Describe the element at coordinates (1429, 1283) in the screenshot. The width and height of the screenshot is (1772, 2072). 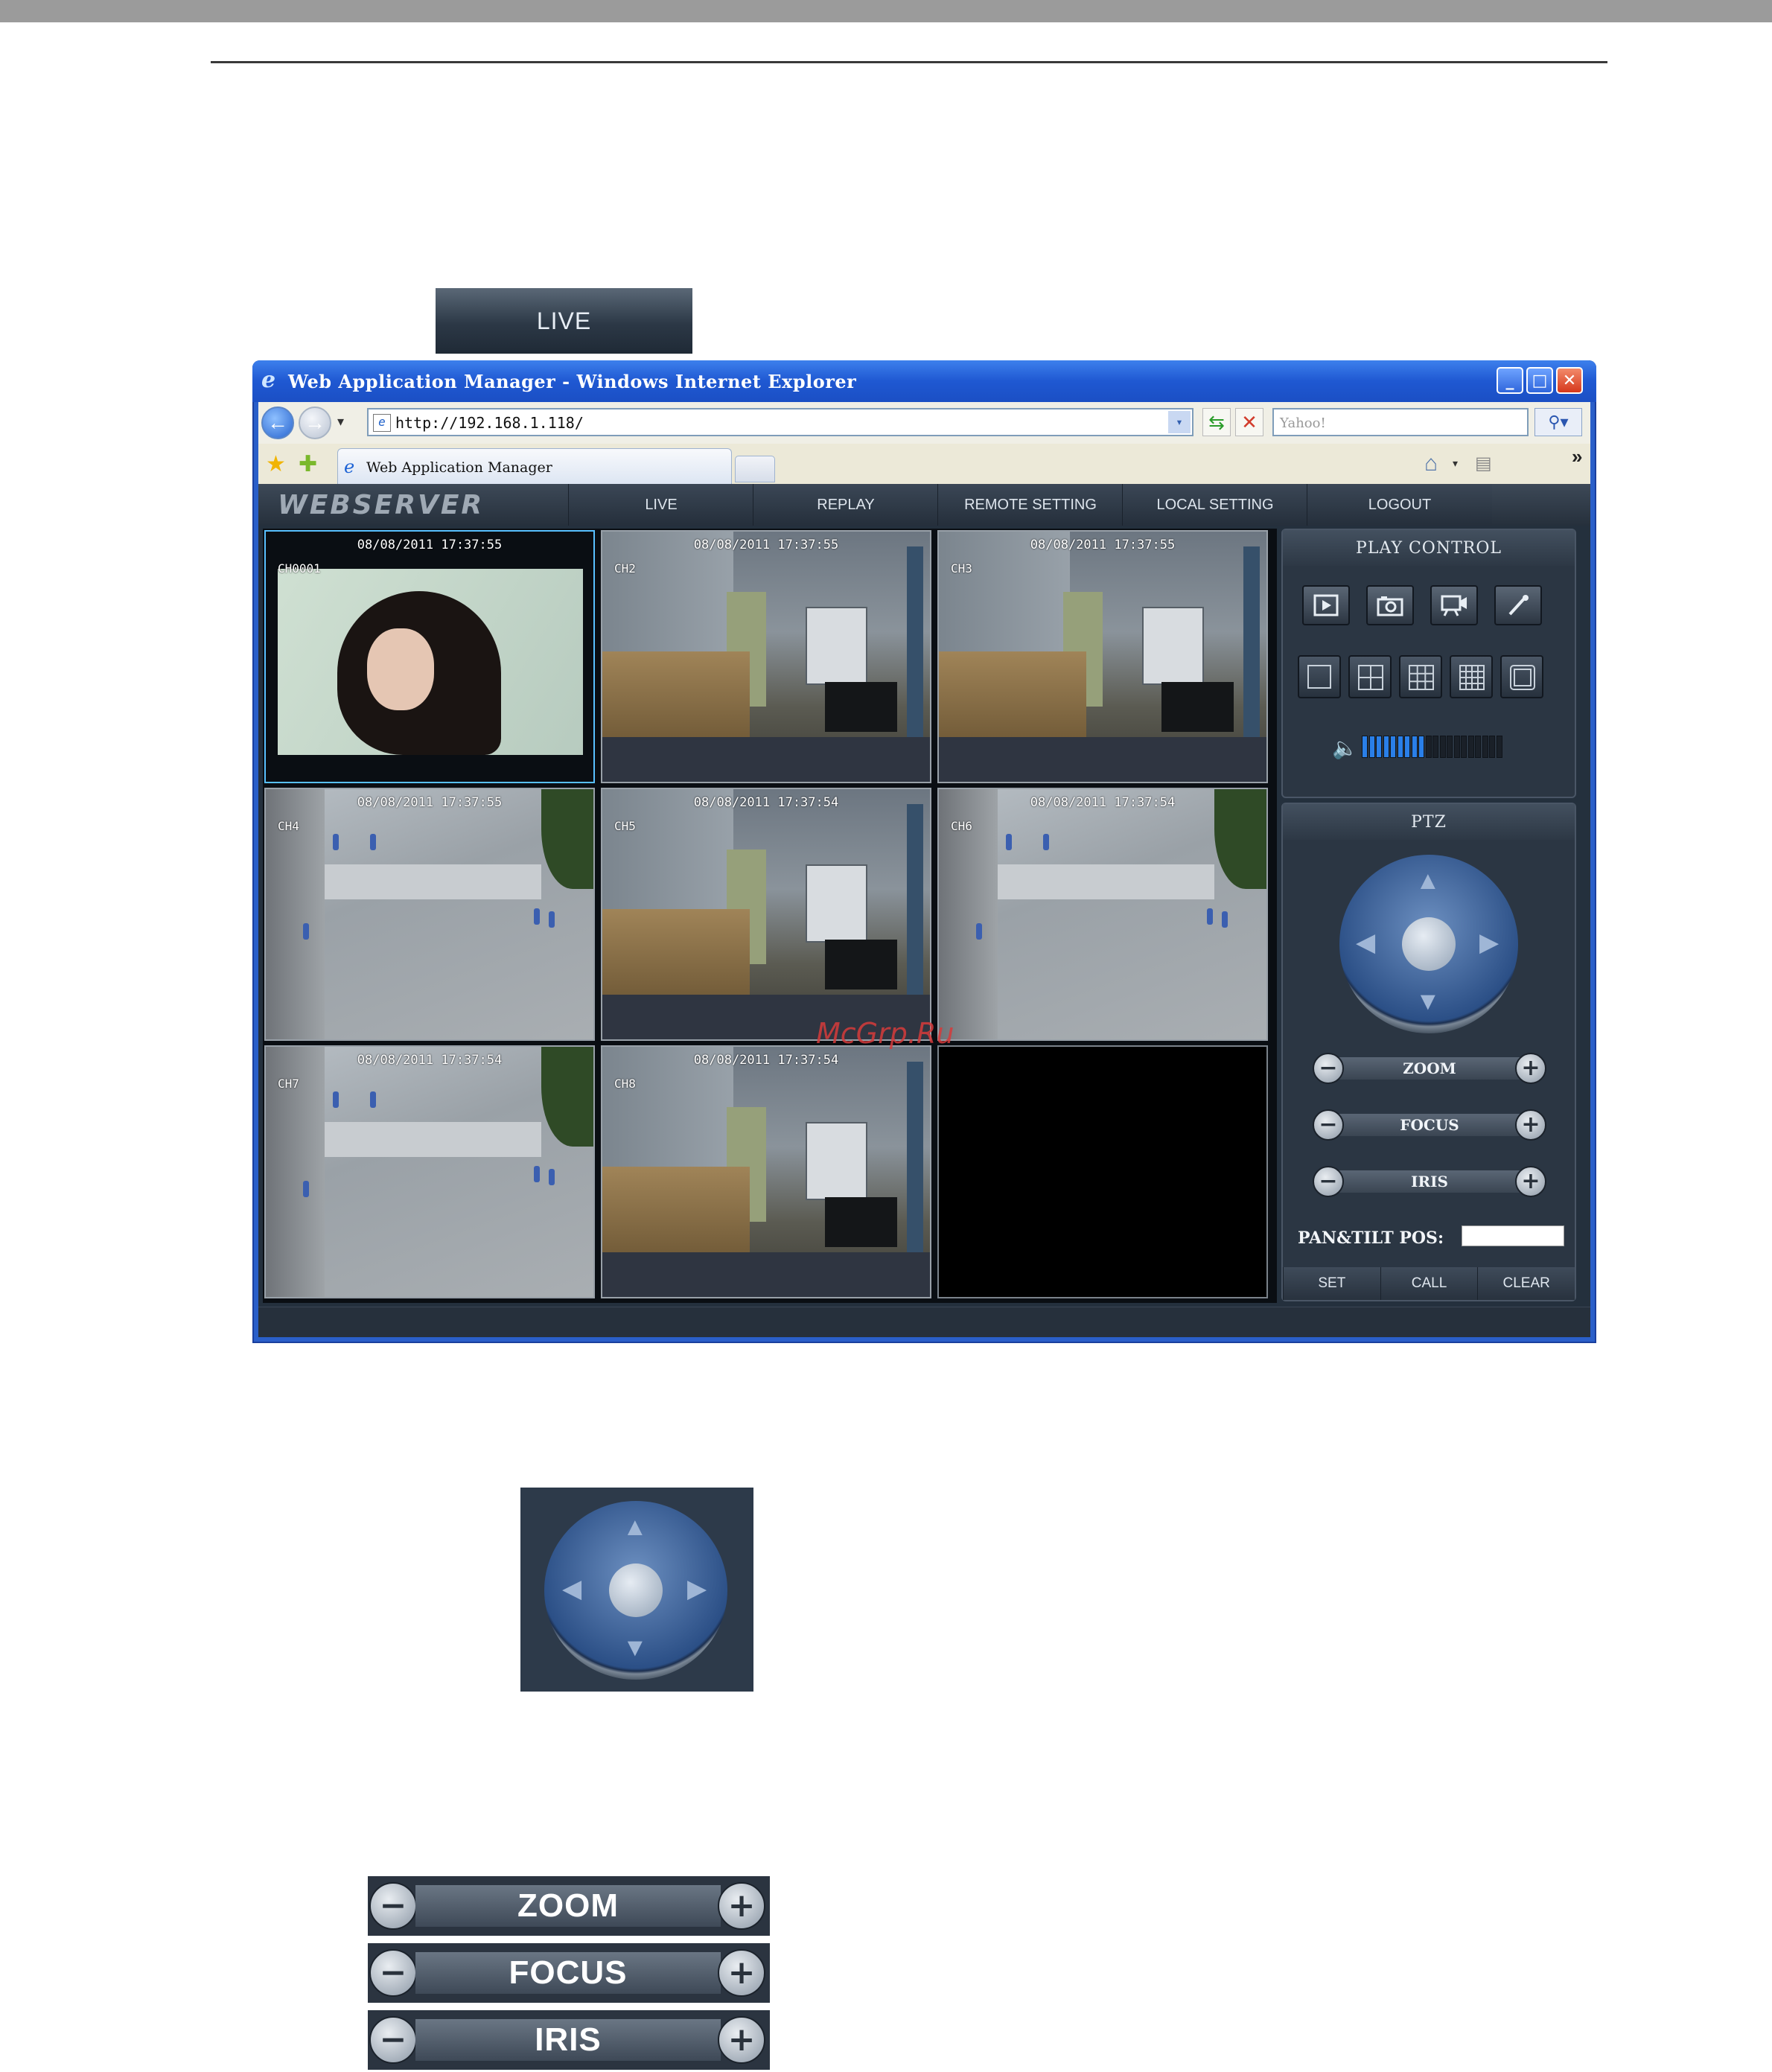
I see `preset-call-button: CALL` at that location.